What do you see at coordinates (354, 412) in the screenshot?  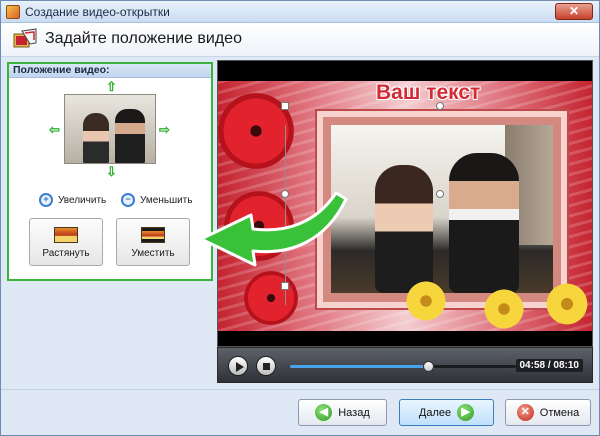 I see `back-label: Назад` at bounding box center [354, 412].